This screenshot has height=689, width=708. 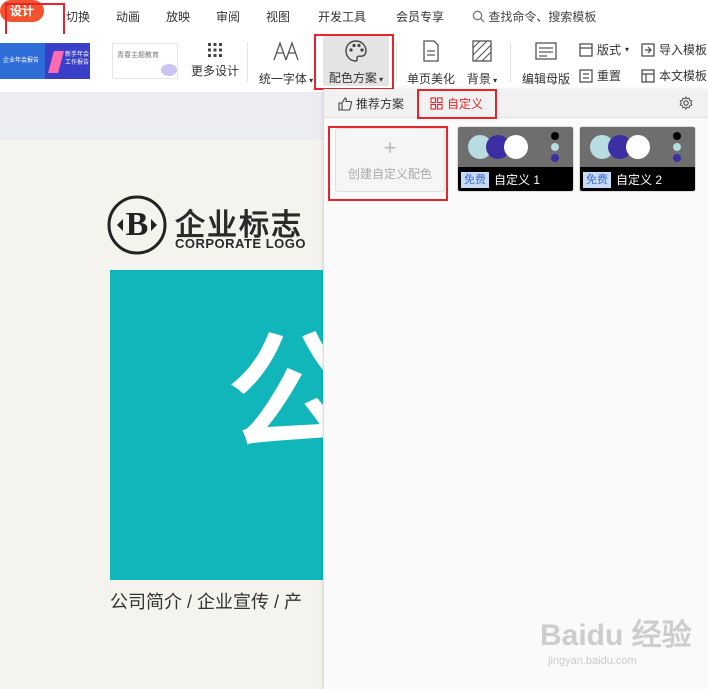 I want to click on tab-custom-label: 自定义, so click(x=465, y=104).